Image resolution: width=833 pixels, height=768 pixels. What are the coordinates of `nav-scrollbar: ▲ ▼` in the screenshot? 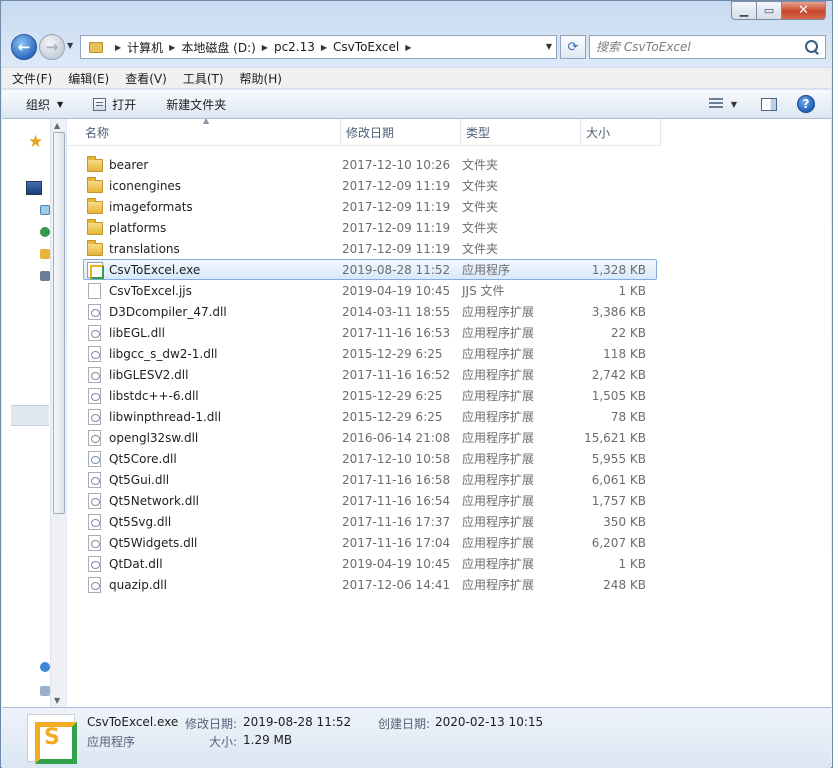 It's located at (58, 413).